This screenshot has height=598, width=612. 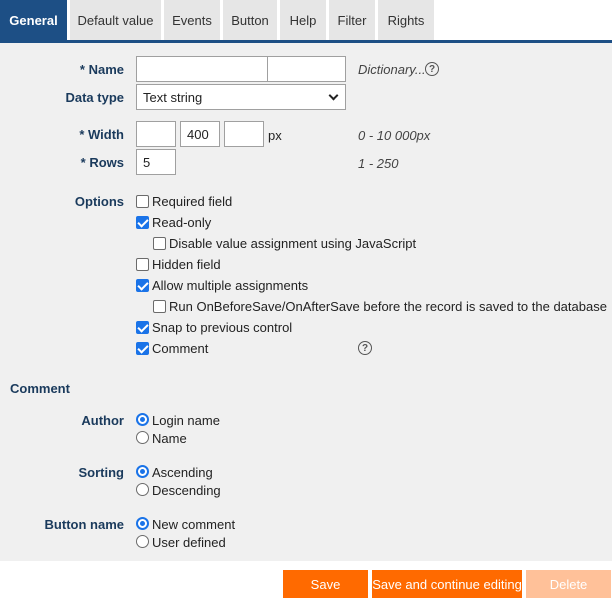 I want to click on button-name-new-comment-radio, so click(x=142, y=523).